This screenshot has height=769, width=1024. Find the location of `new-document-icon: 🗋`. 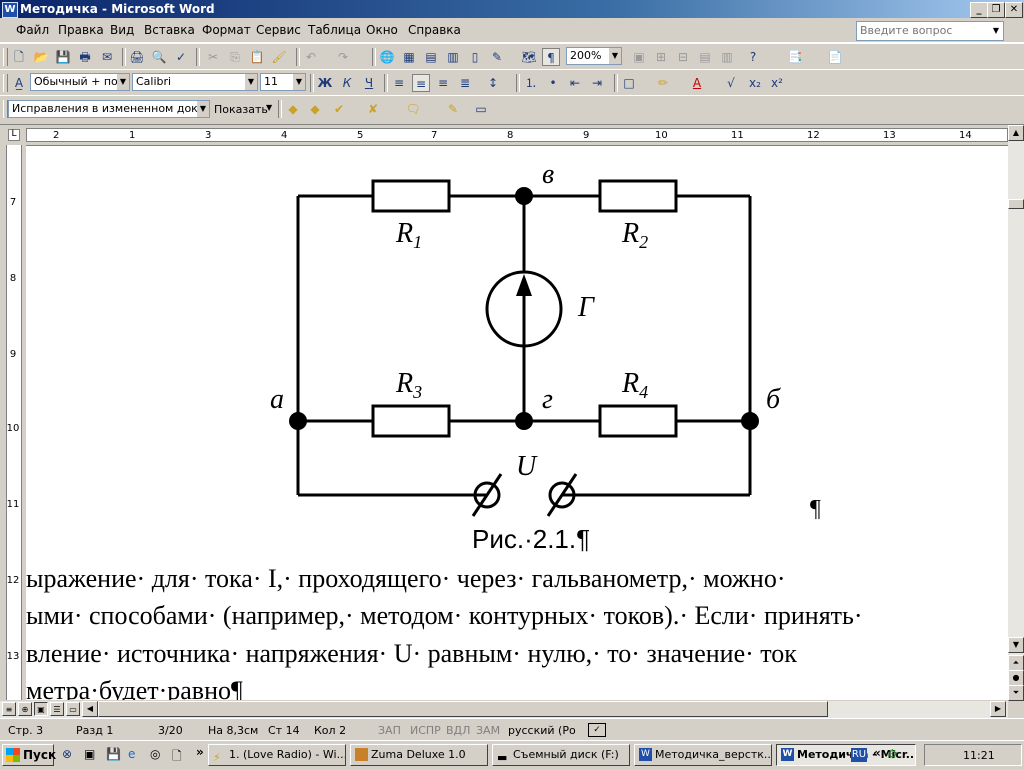

new-document-icon: 🗋 is located at coordinates (19, 57).